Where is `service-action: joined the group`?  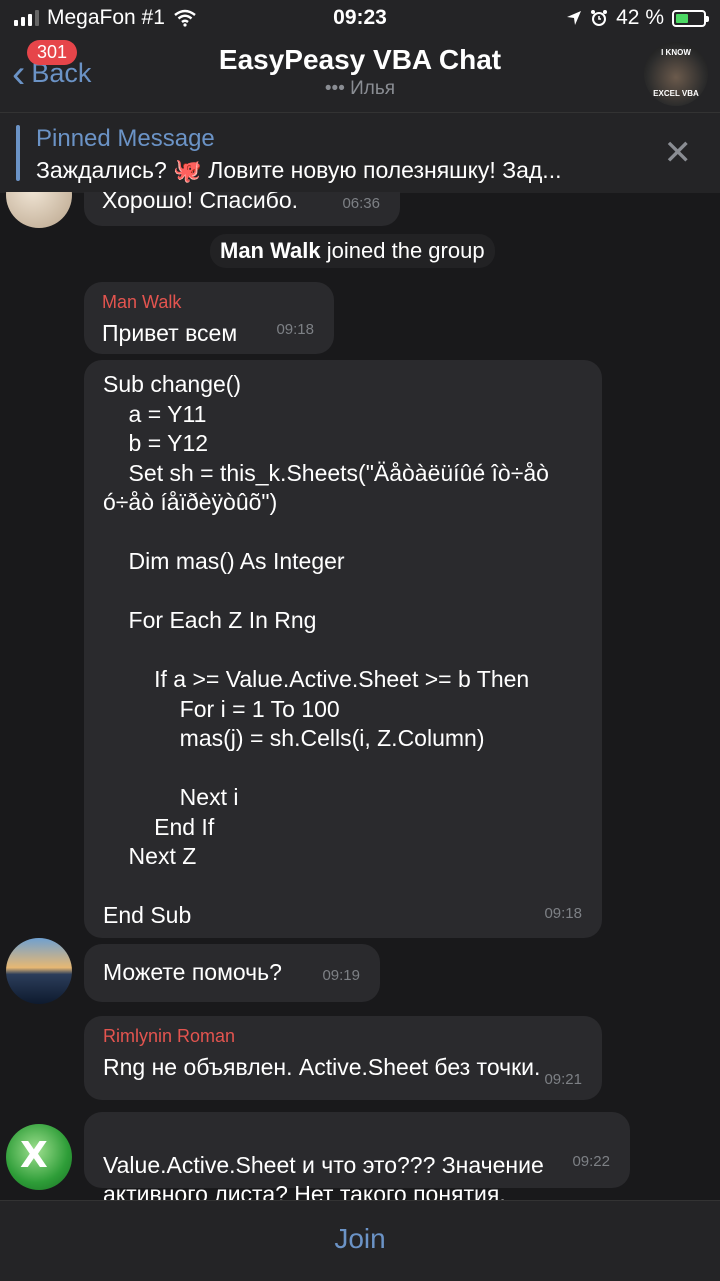 service-action: joined the group is located at coordinates (405, 250).